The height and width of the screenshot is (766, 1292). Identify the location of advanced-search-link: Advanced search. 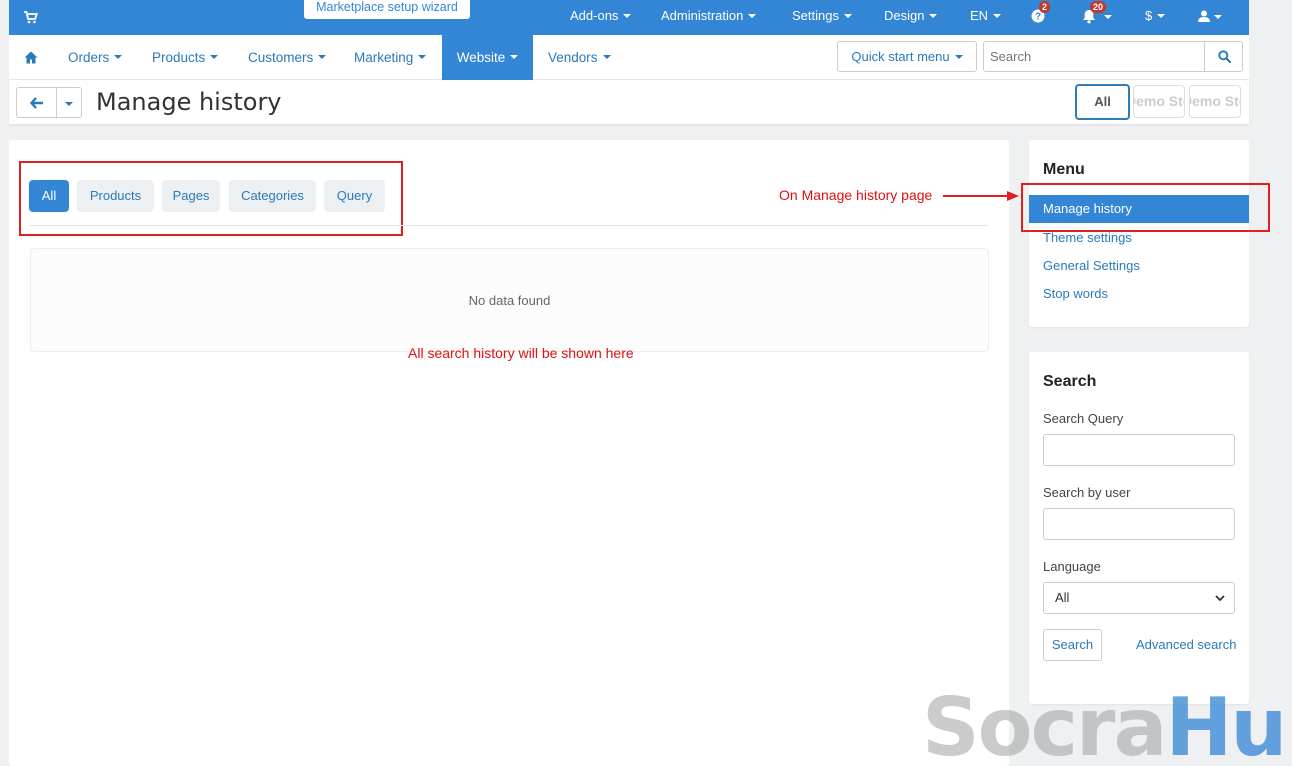
(1186, 644).